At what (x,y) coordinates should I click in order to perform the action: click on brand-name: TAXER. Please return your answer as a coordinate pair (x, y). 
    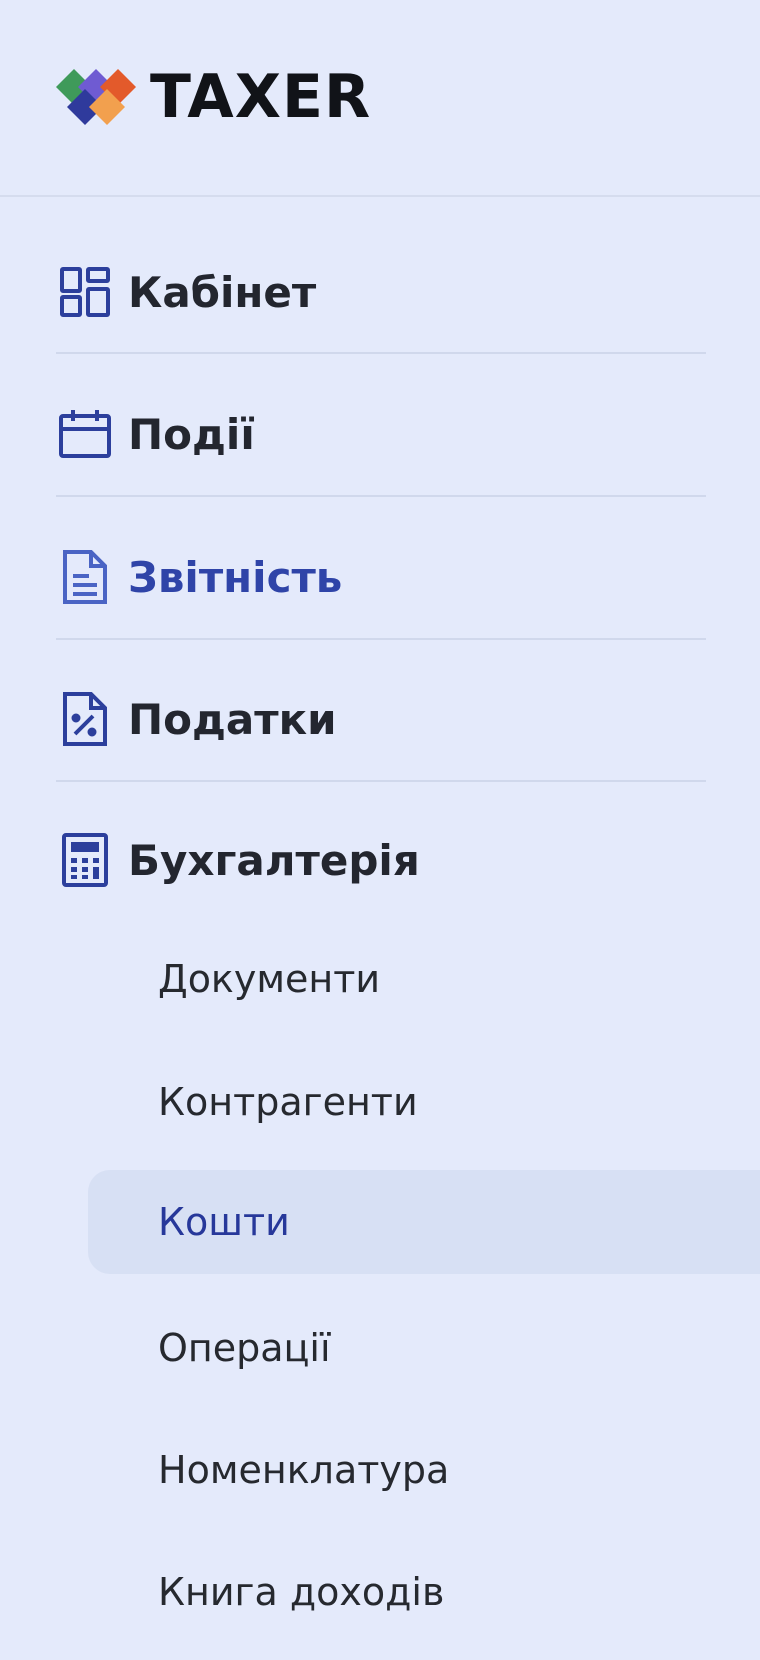
    Looking at the image, I should click on (260, 97).